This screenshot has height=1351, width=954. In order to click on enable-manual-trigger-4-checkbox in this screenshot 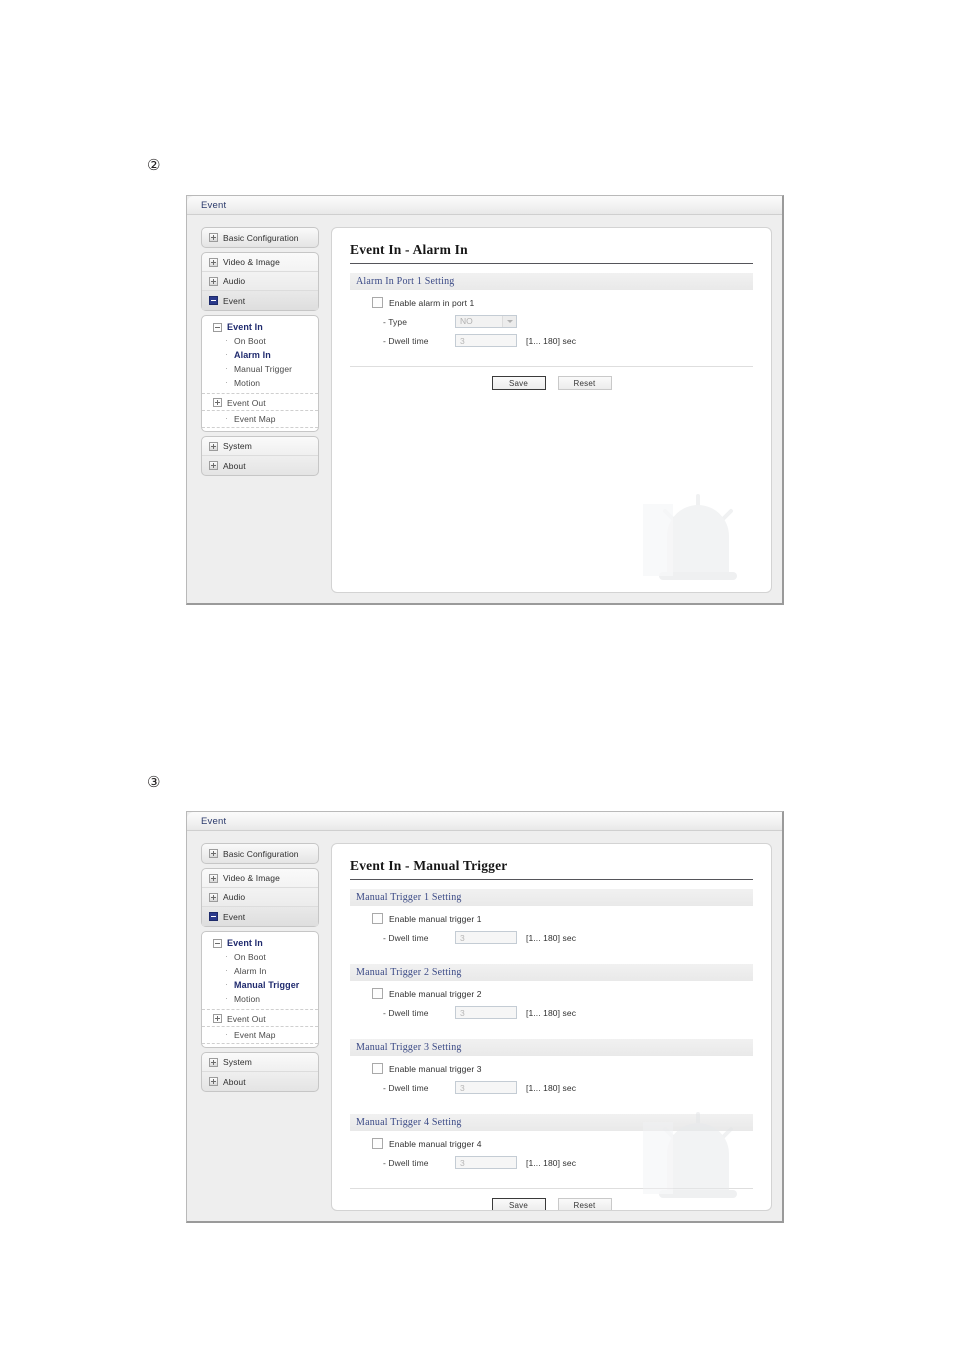, I will do `click(377, 1143)`.